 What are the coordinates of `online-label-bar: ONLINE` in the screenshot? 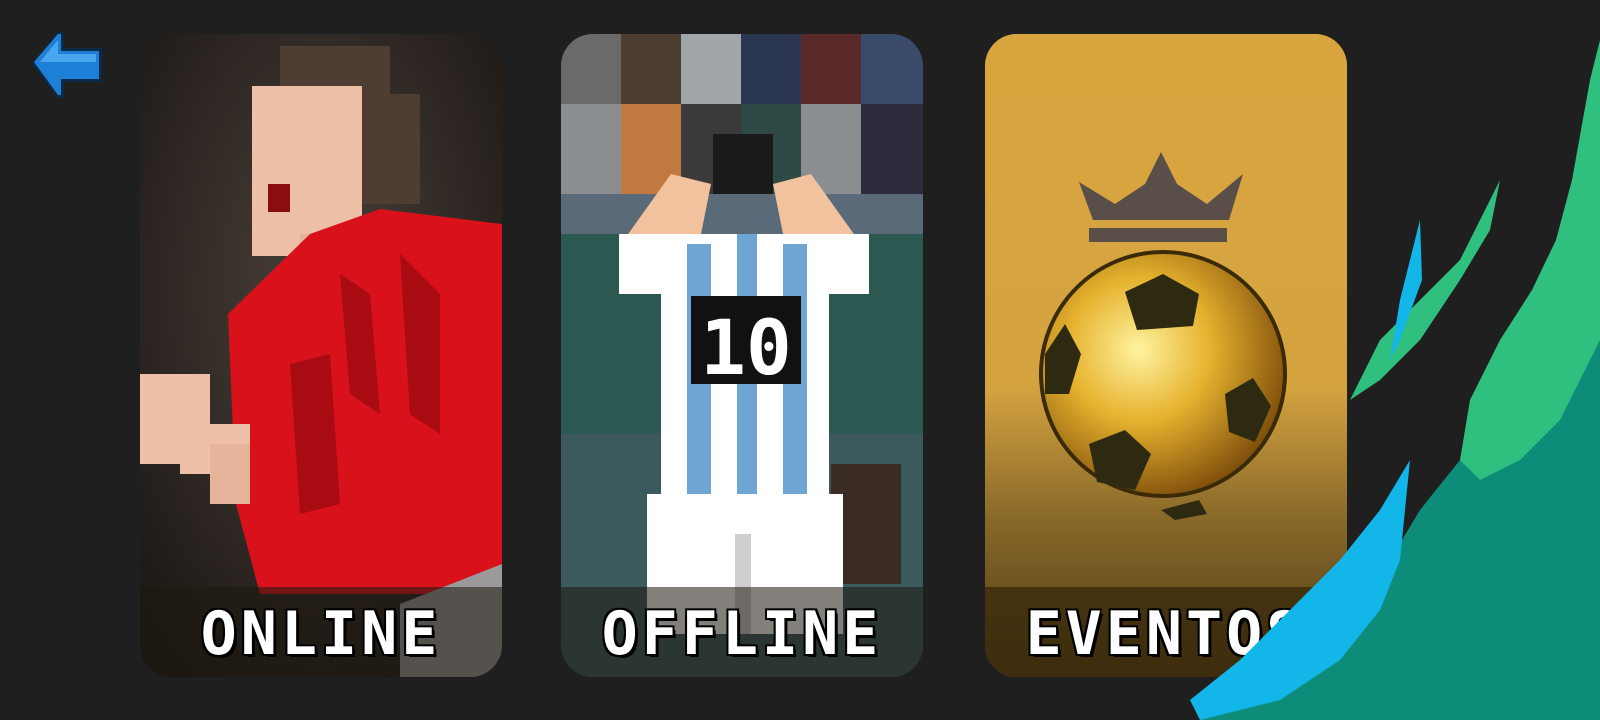 It's located at (321, 632).